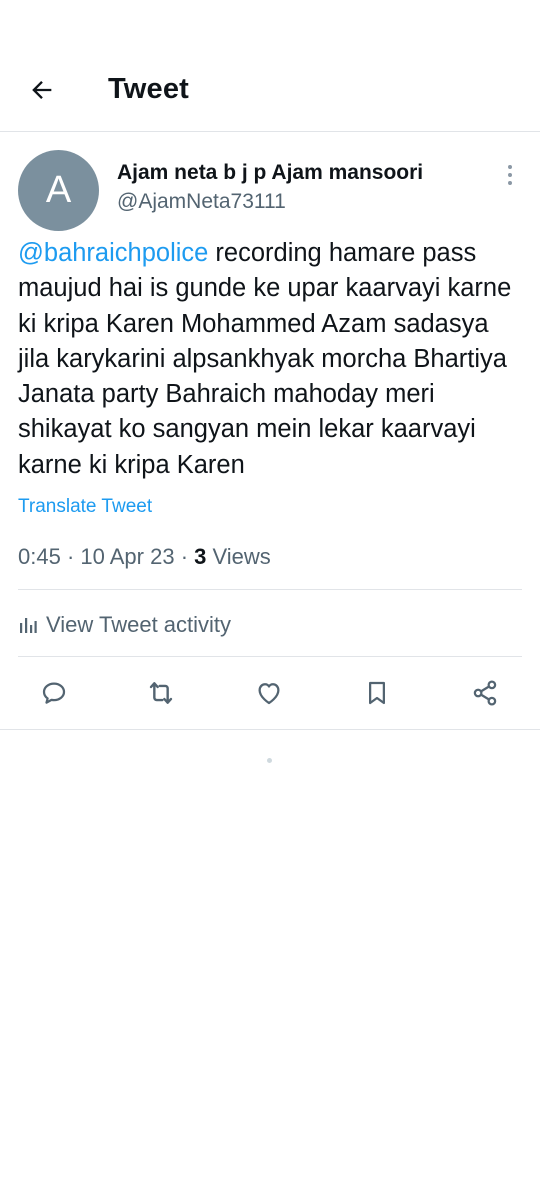 The image size is (540, 1200). I want to click on more-options-button, so click(510, 175).